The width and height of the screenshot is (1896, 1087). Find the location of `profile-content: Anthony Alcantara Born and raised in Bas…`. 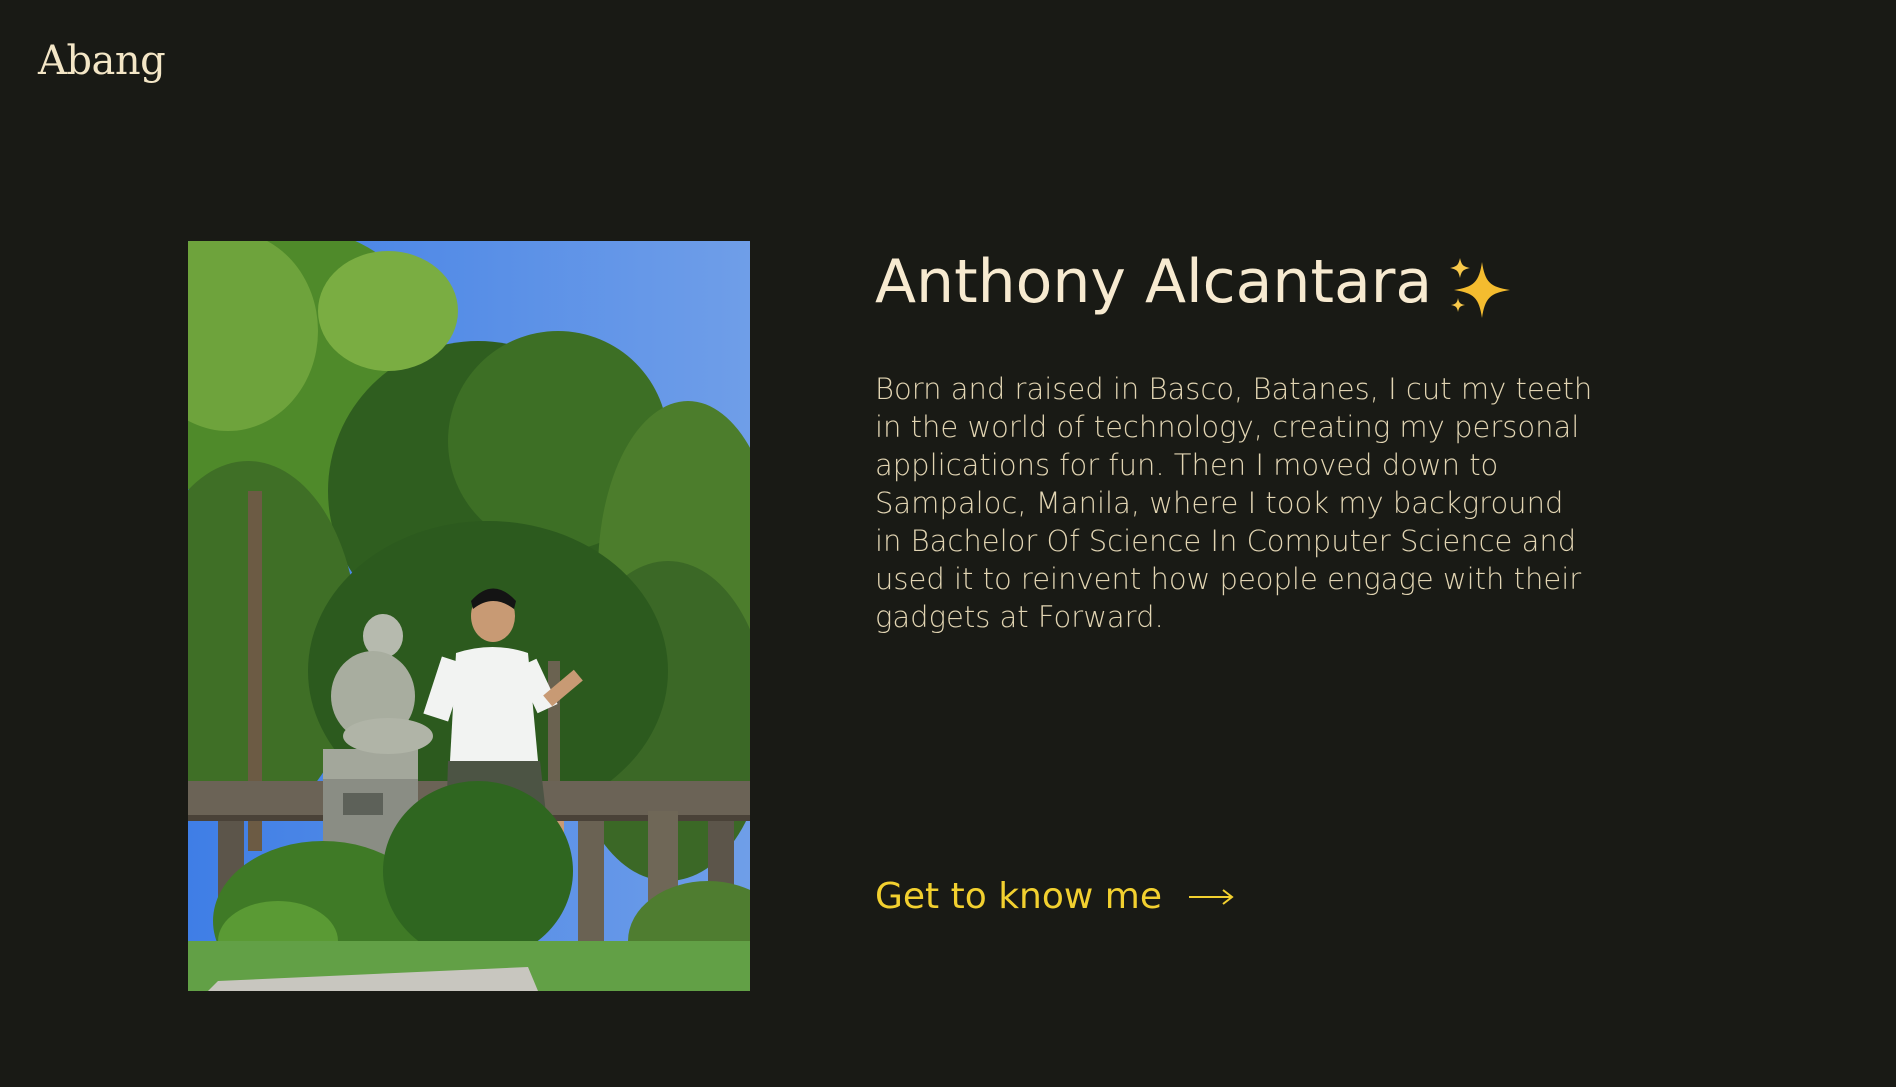

profile-content: Anthony Alcantara Born and raised in Bas… is located at coordinates (1235, 455).